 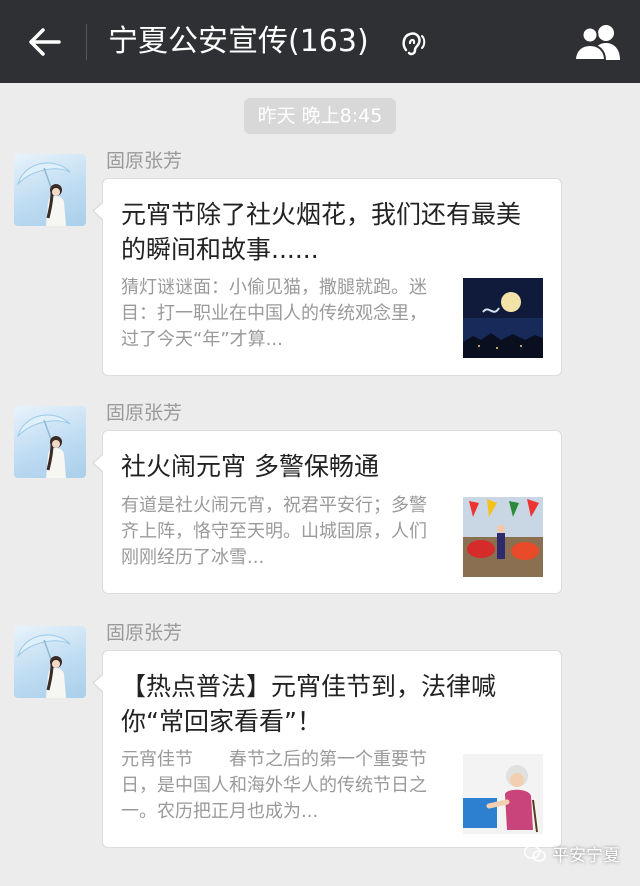 I want to click on elderly-woman-illustration-icon, so click(x=503, y=794).